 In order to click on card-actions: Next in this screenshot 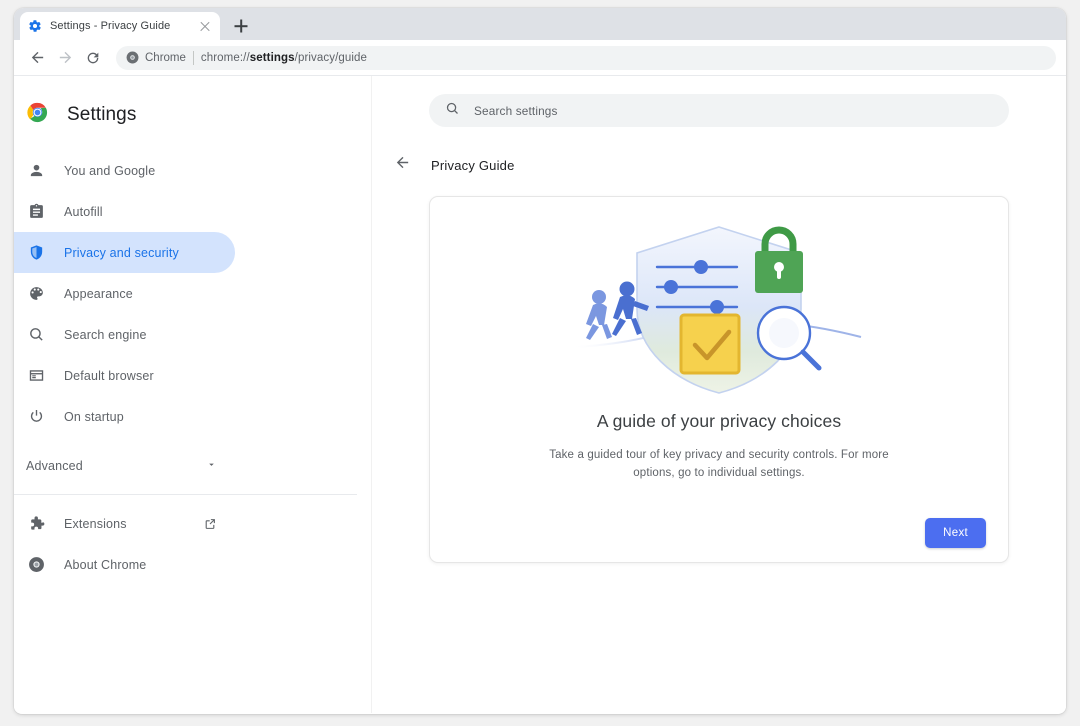, I will do `click(955, 533)`.